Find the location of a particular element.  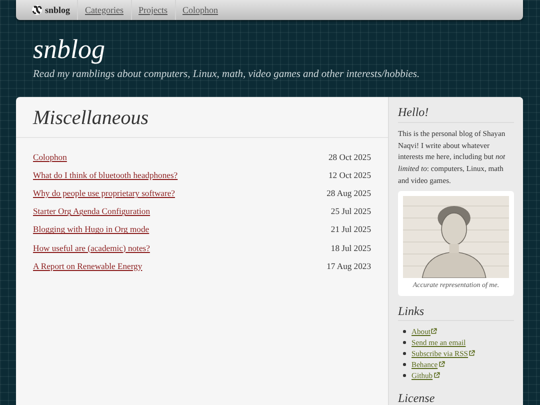

nav-link: Categories is located at coordinates (104, 10).